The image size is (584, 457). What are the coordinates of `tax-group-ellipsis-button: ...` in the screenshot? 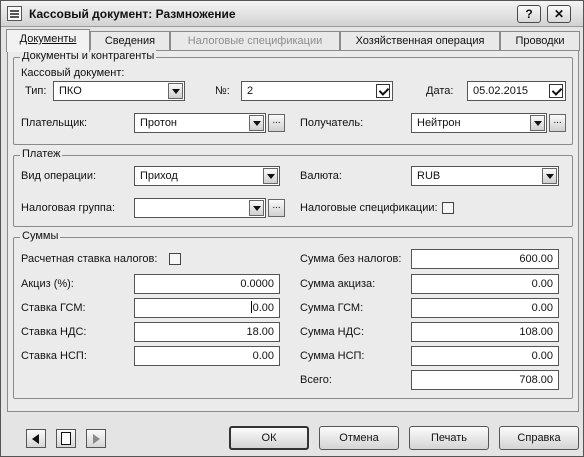 It's located at (276, 208).